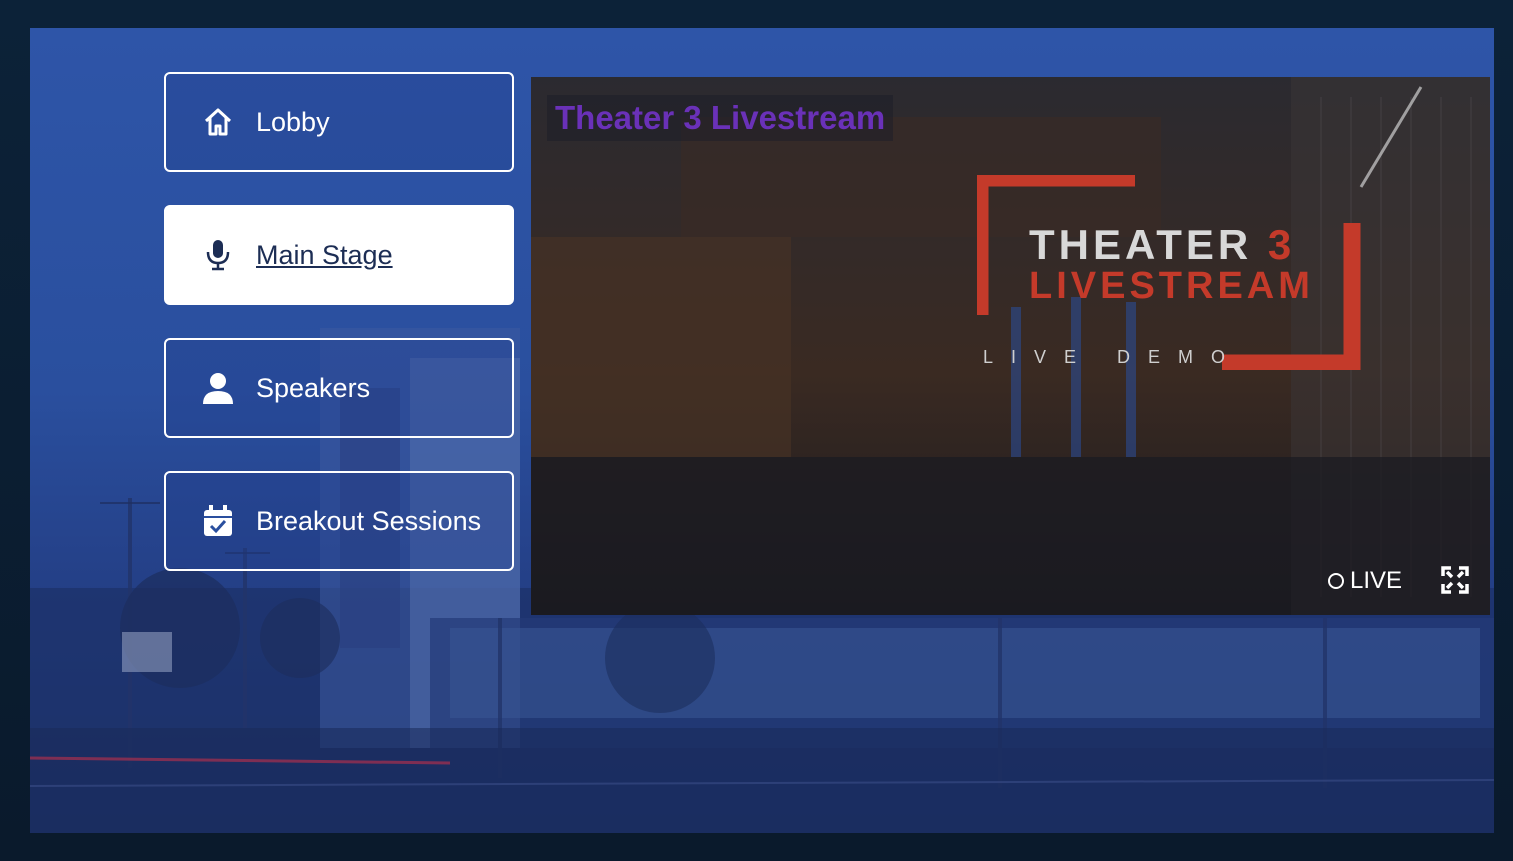 The image size is (1513, 861). Describe the element at coordinates (313, 387) in the screenshot. I see `nav-speakers-label: Speakers` at that location.